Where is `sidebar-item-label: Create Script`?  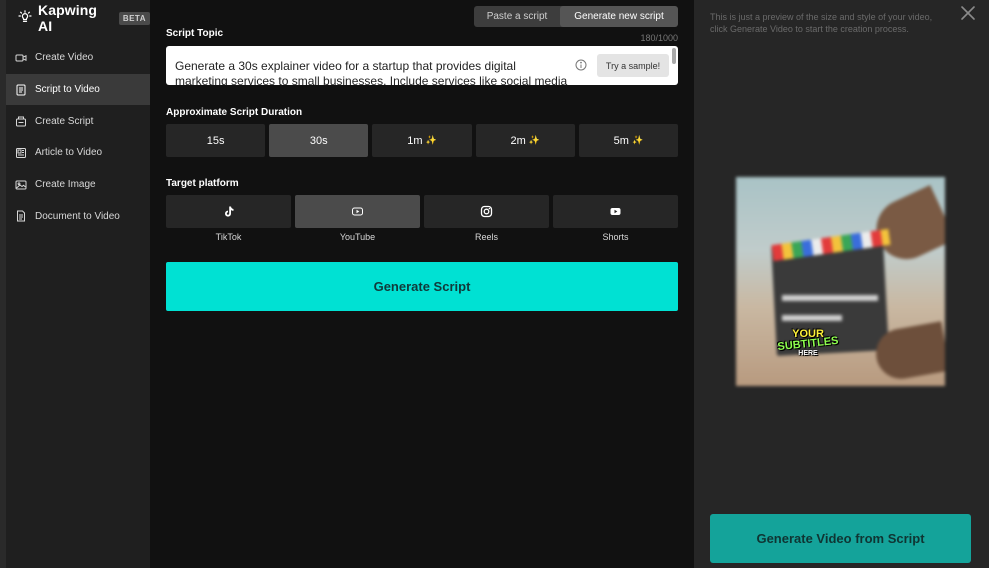 sidebar-item-label: Create Script is located at coordinates (64, 121).